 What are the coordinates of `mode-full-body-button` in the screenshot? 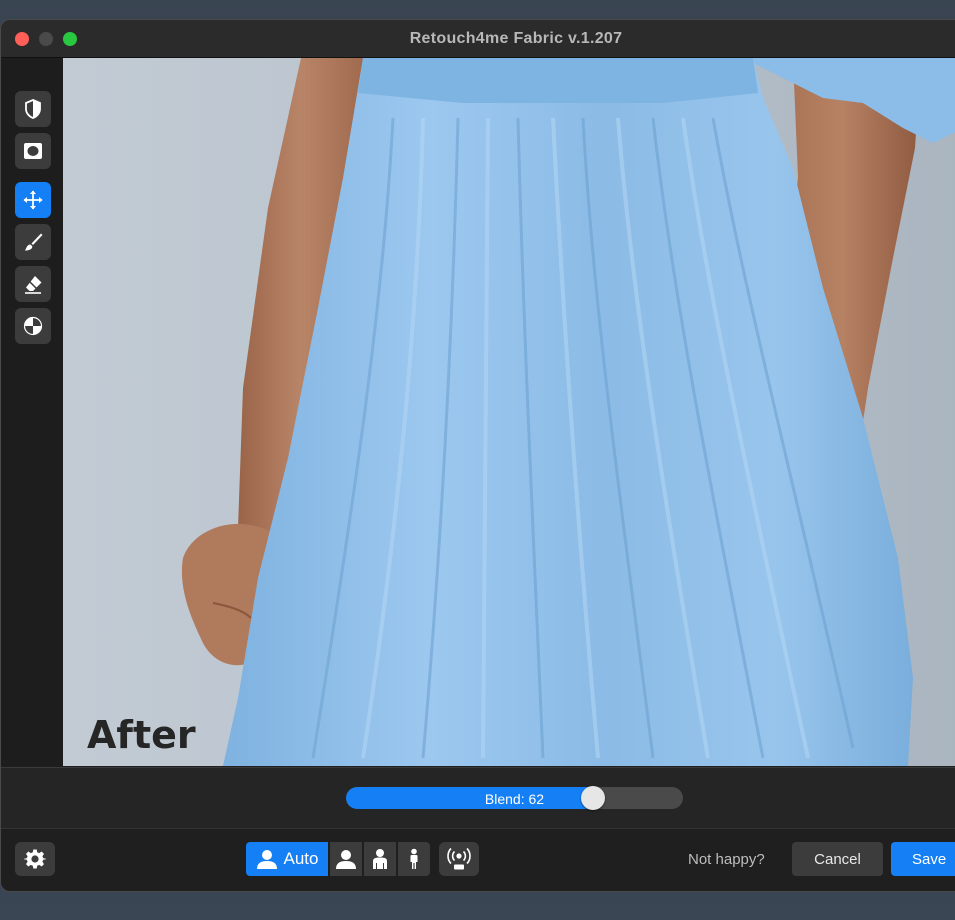 It's located at (414, 859).